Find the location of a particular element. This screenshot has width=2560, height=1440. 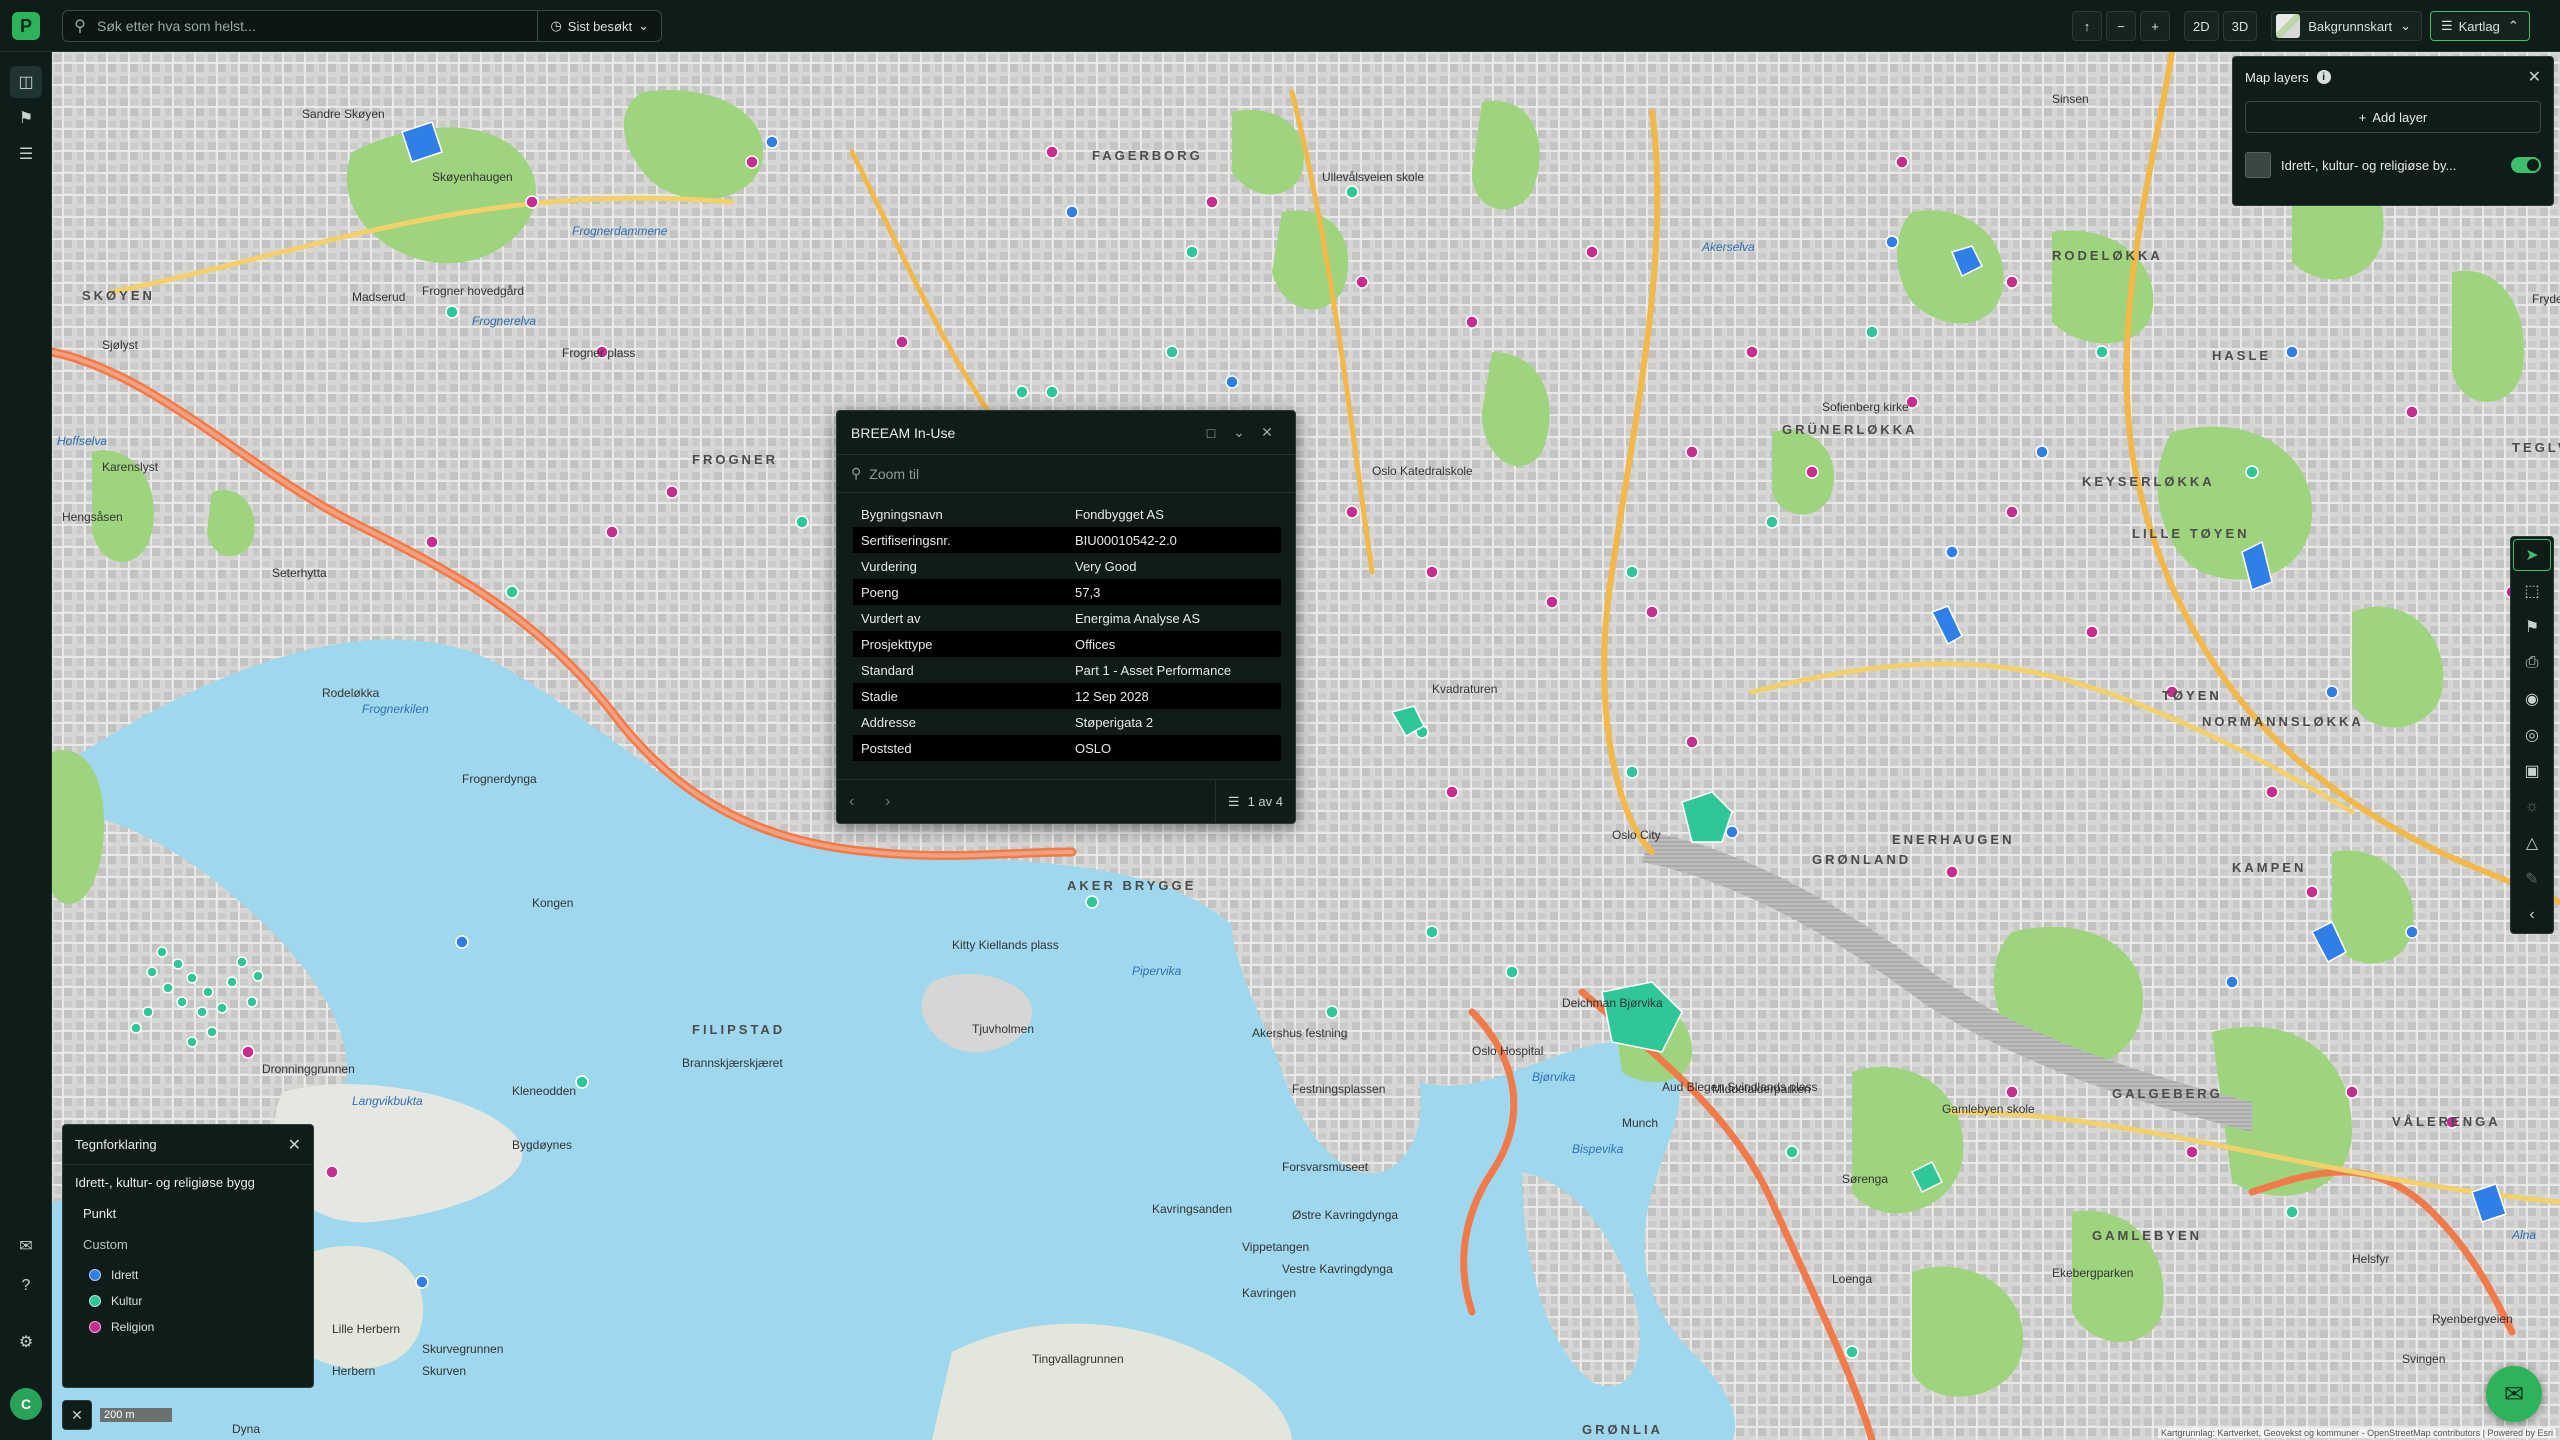

table-row: Poeng 57,3 is located at coordinates (1067, 592).